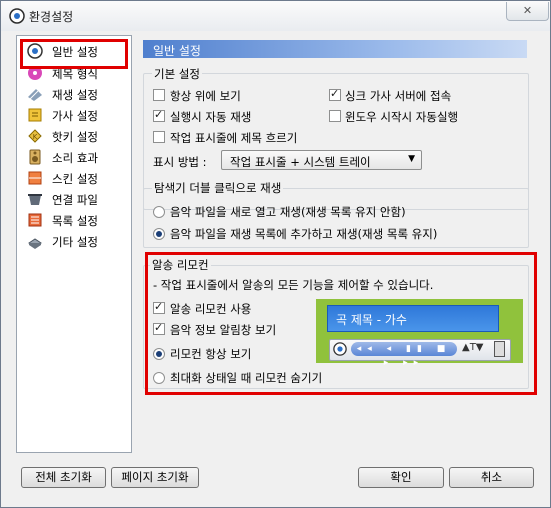 The image size is (551, 508). I want to click on nav-label: 스킨 설정, so click(75, 179).